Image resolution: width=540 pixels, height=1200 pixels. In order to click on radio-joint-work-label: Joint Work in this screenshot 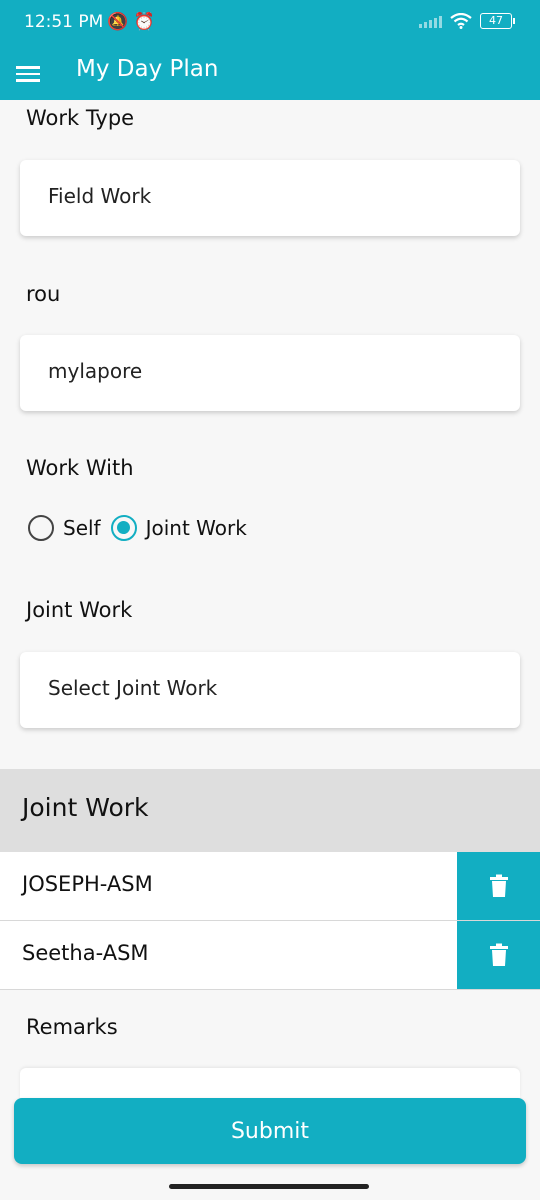, I will do `click(196, 528)`.